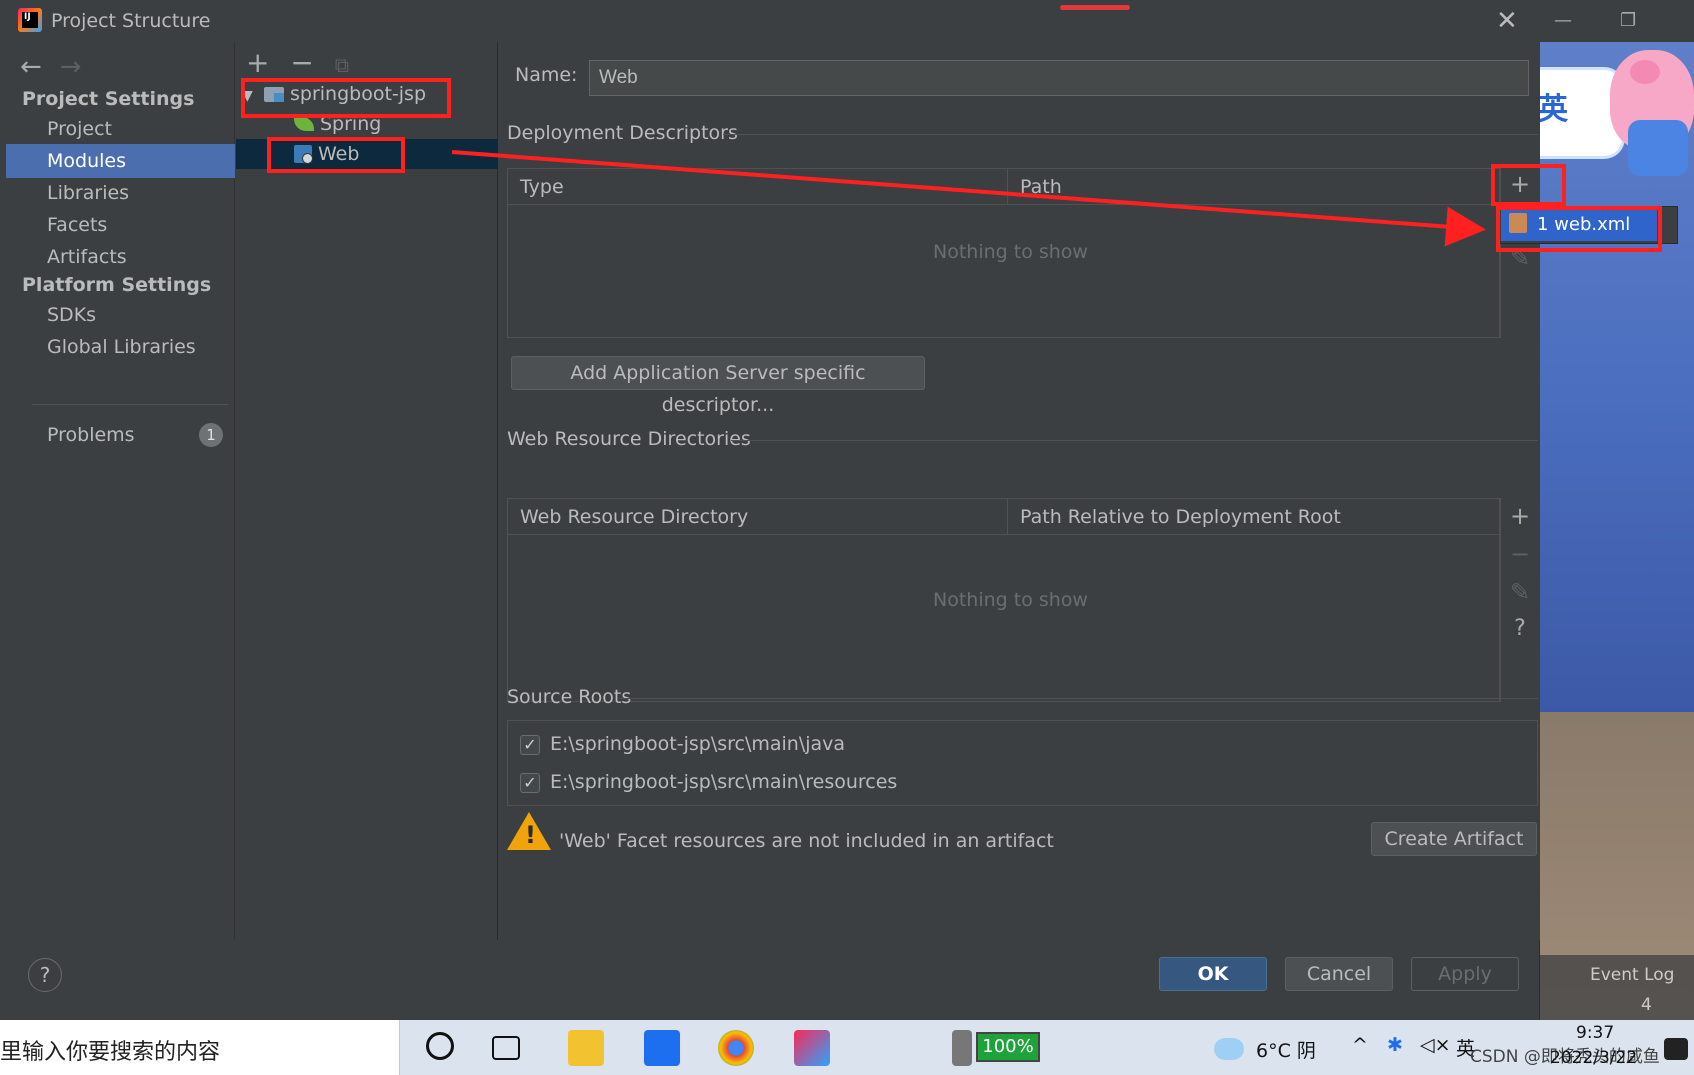 The image size is (1694, 1075). I want to click on cortana-icon, so click(440, 1046).